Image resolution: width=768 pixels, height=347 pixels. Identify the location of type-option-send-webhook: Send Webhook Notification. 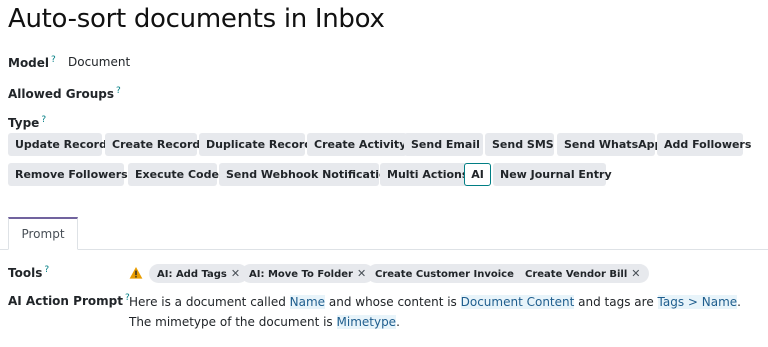
(306, 174).